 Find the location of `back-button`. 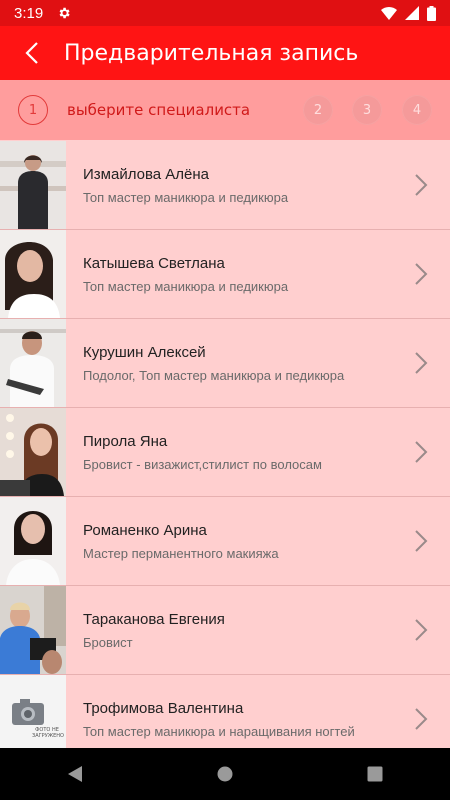

back-button is located at coordinates (32, 53).